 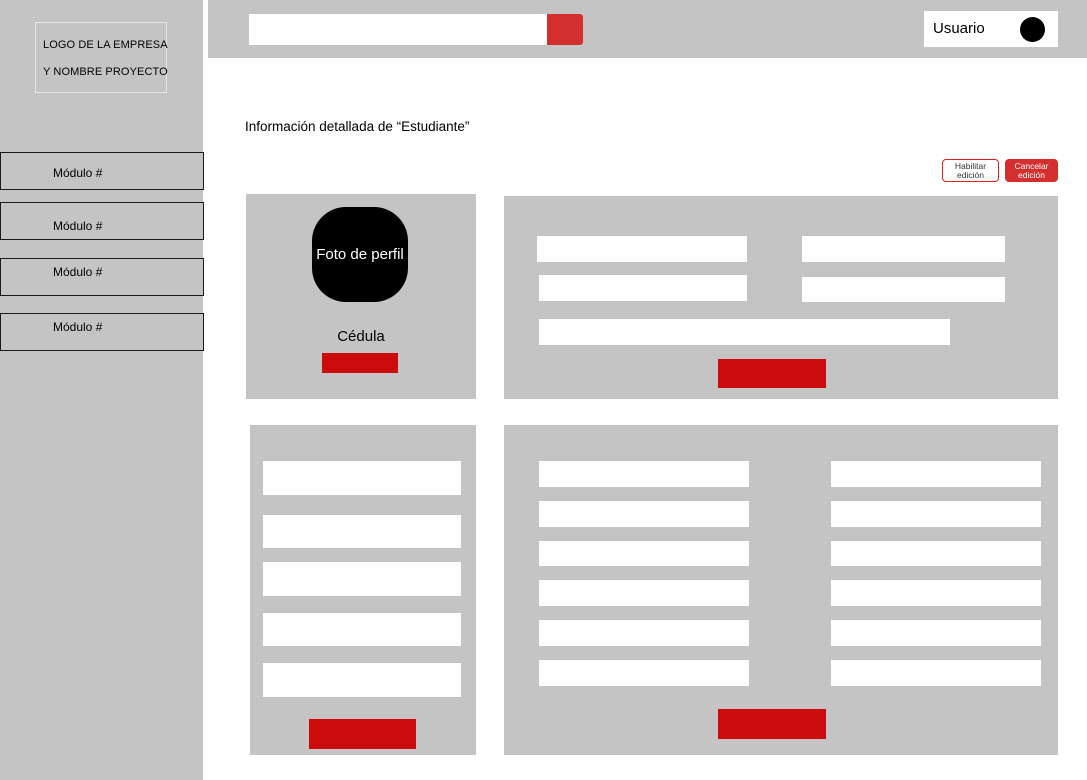 What do you see at coordinates (101, 57) in the screenshot?
I see `company-logo: LOGO DE LA EMPRESA Y NOMBRE PROYECTO` at bounding box center [101, 57].